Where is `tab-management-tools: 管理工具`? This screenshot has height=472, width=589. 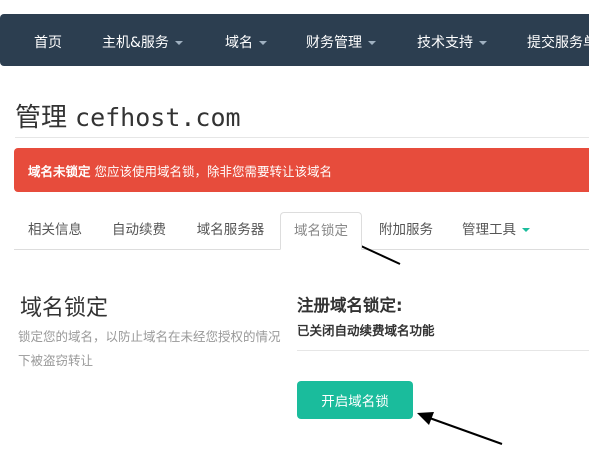 tab-management-tools: 管理工具 is located at coordinates (496, 230).